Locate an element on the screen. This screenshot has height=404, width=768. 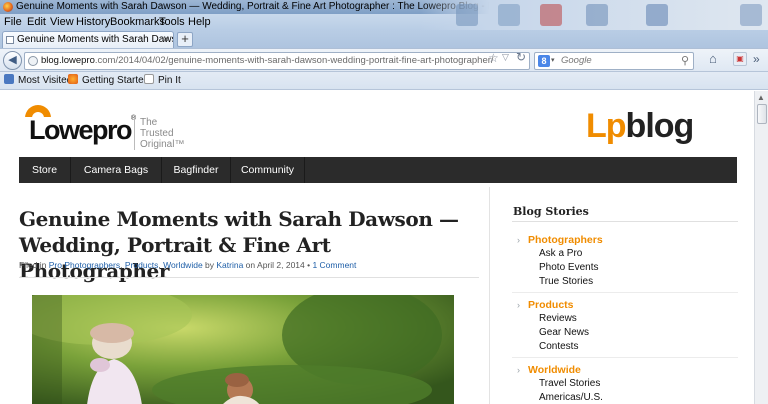
nav-community: Community is located at coordinates (268, 170).